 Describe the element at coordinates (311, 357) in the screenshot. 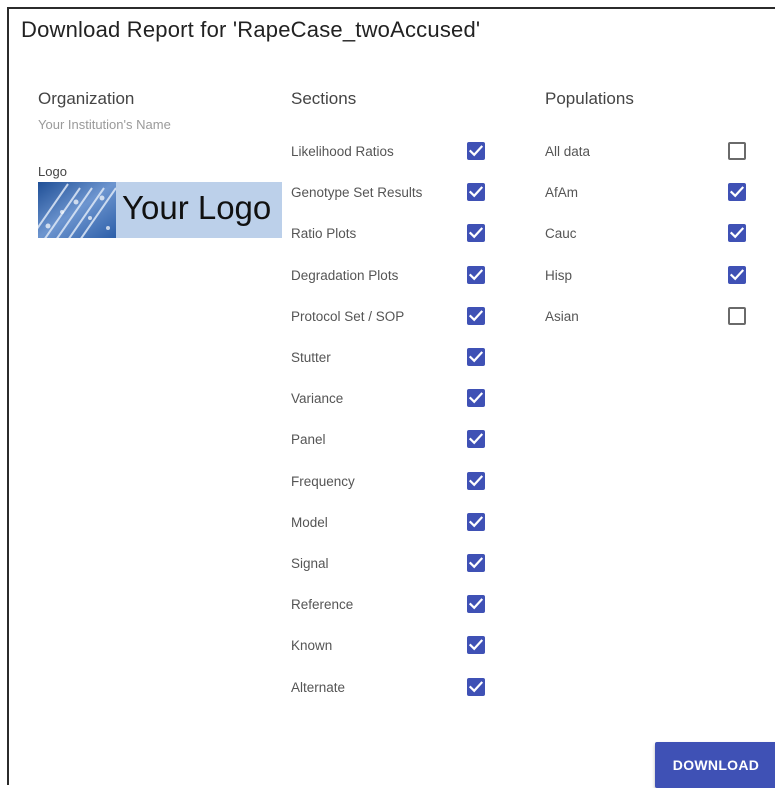

I see `sections-label: Stutter` at that location.